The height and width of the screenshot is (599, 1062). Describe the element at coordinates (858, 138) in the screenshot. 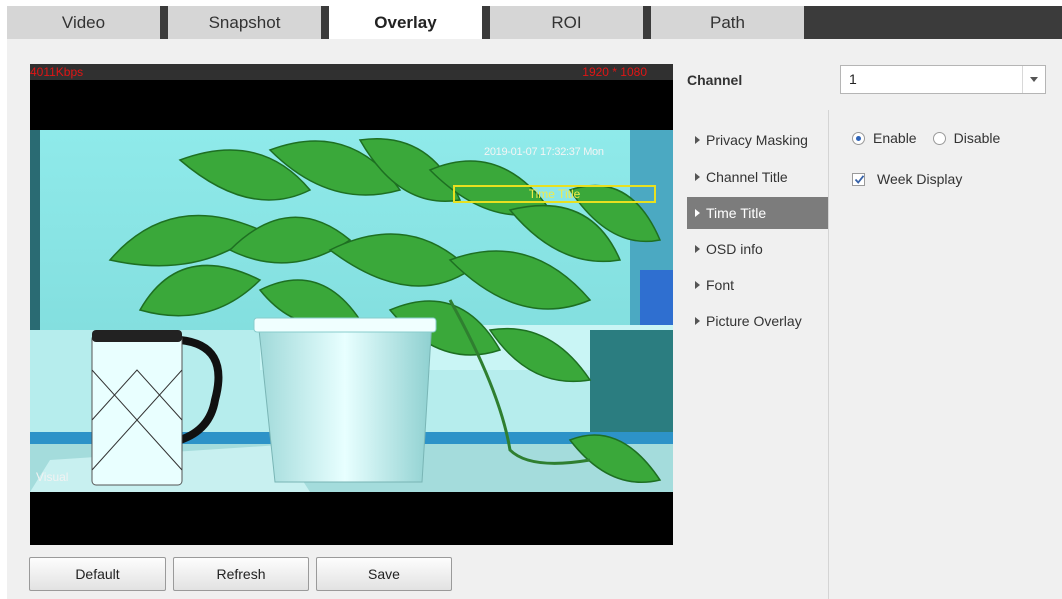

I see `enable-radio` at that location.